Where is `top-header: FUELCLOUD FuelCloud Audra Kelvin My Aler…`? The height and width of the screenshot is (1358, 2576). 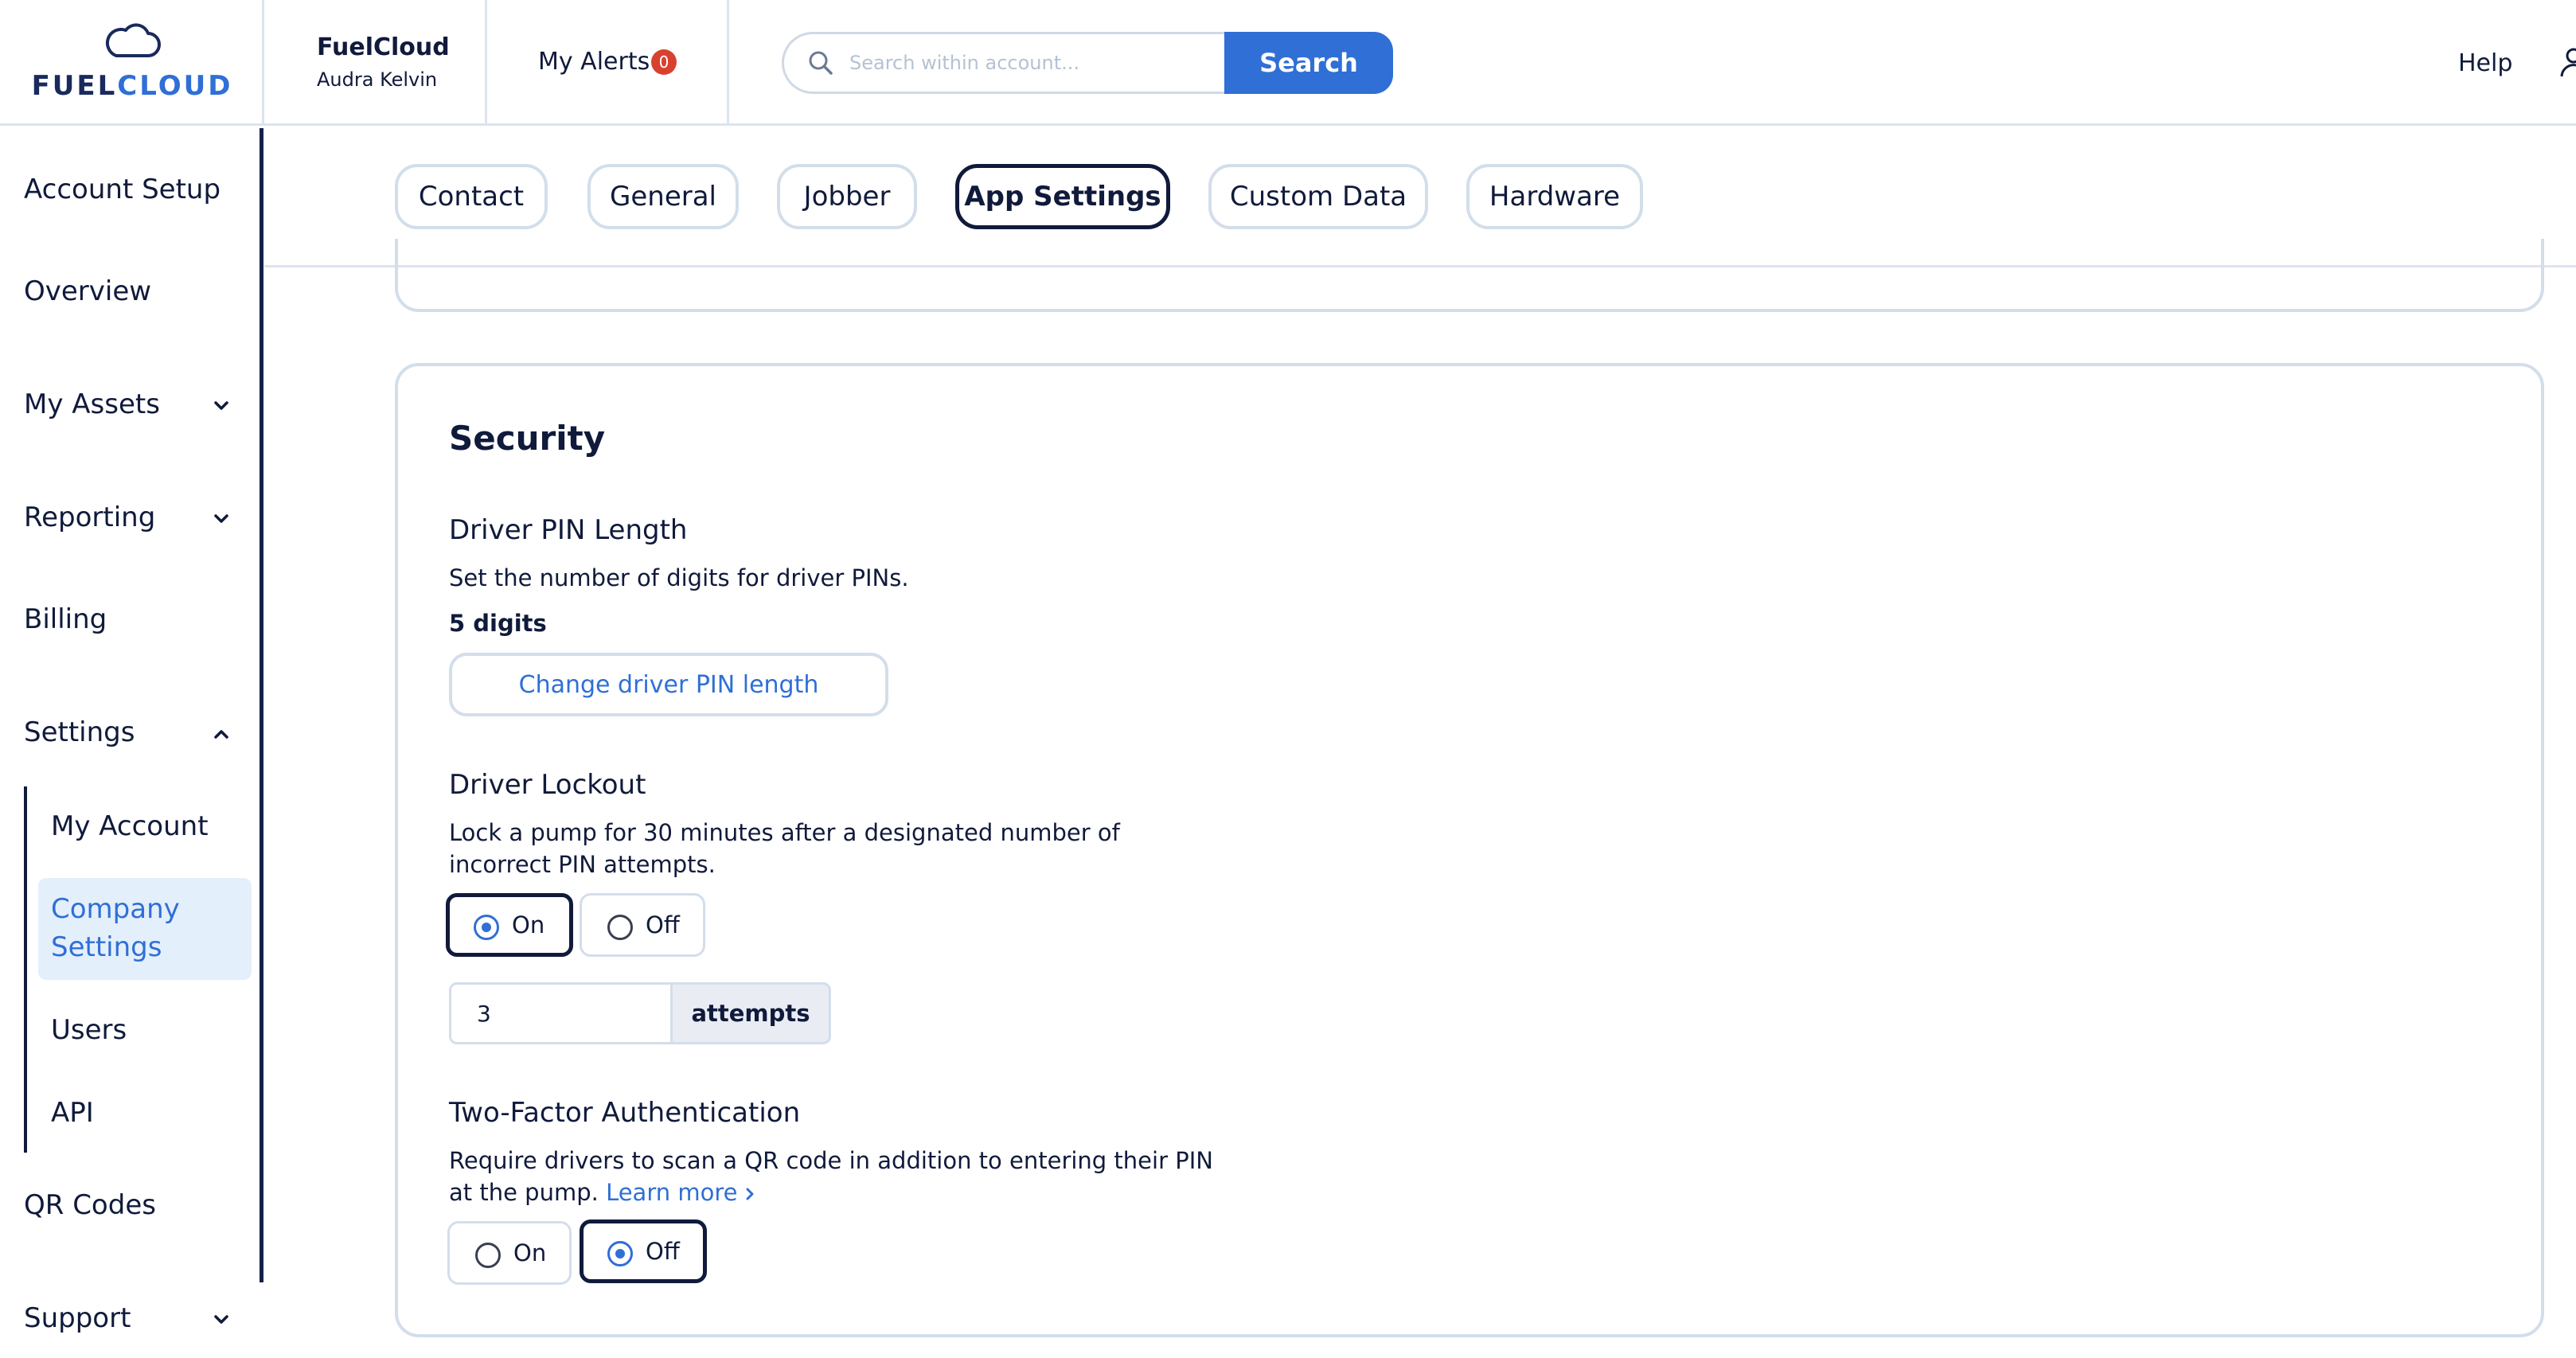
top-header: FUELCLOUD FuelCloud Audra Kelvin My Aler… is located at coordinates (1288, 63).